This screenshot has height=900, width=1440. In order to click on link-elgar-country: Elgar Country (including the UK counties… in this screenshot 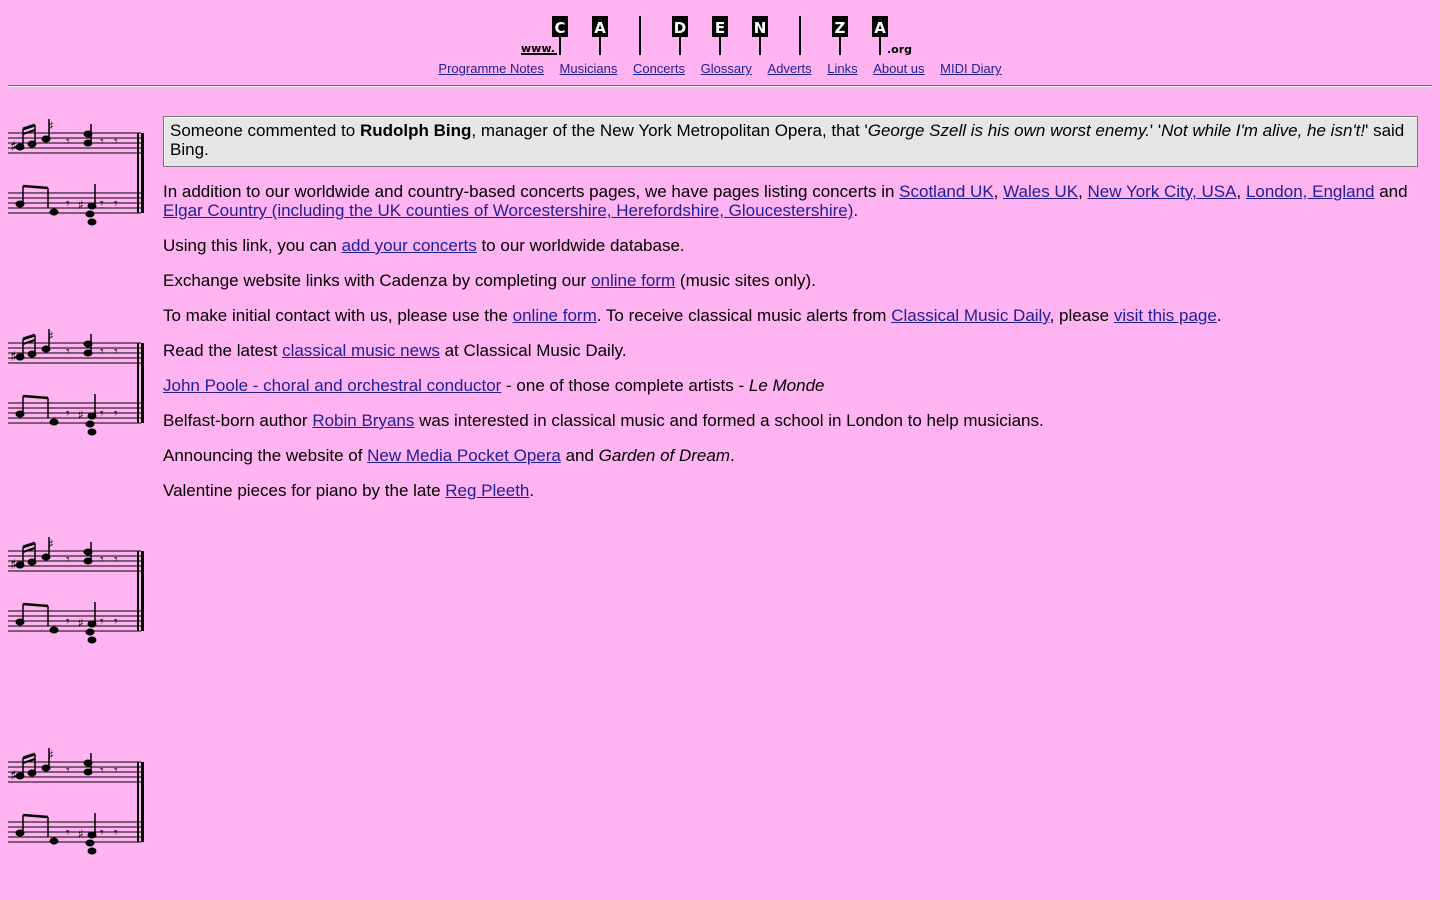, I will do `click(508, 210)`.